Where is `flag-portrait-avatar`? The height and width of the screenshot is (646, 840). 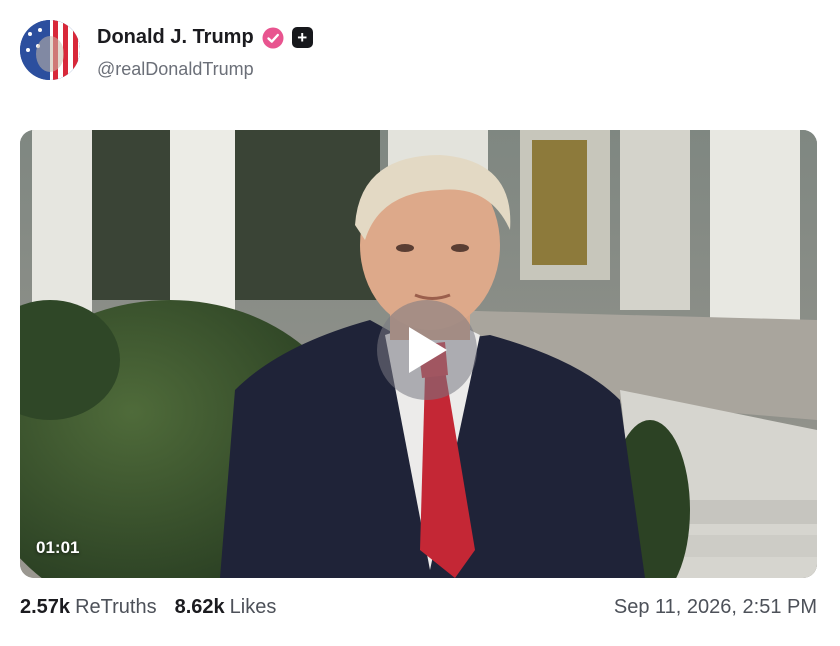
flag-portrait-avatar is located at coordinates (50, 50).